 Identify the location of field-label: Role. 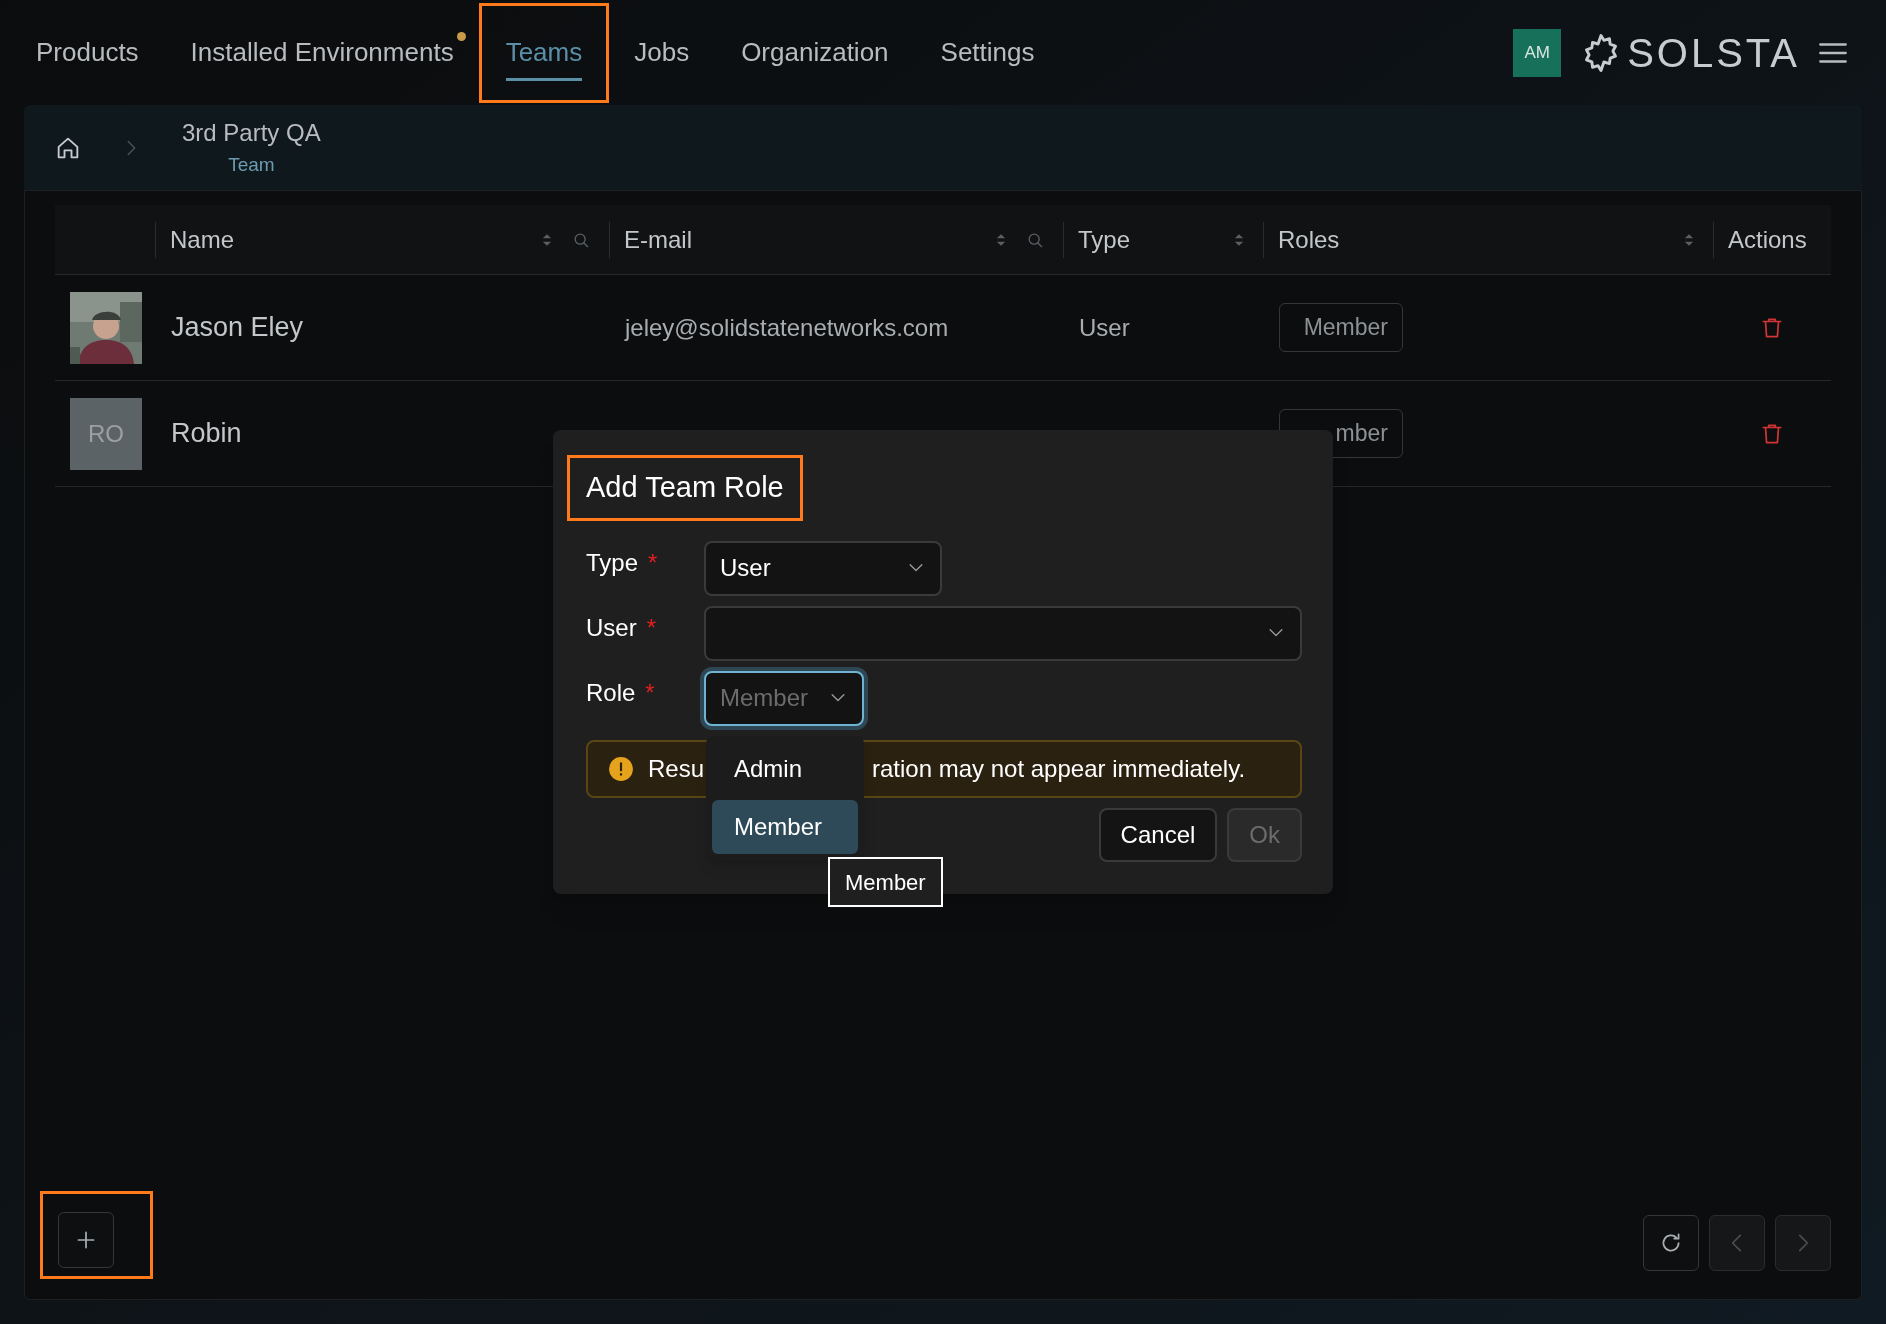
(611, 692).